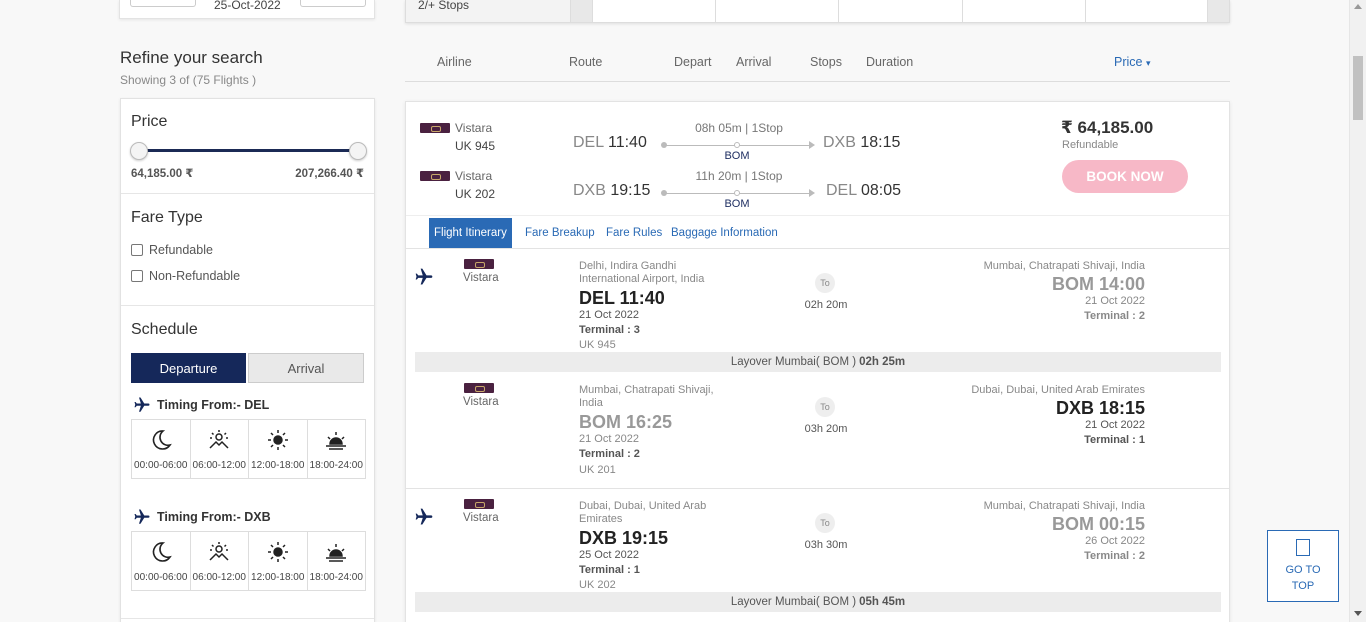 This screenshot has height=622, width=1366. What do you see at coordinates (202, 517) in the screenshot?
I see `timing-group-dxb: Timing From:- DXB` at bounding box center [202, 517].